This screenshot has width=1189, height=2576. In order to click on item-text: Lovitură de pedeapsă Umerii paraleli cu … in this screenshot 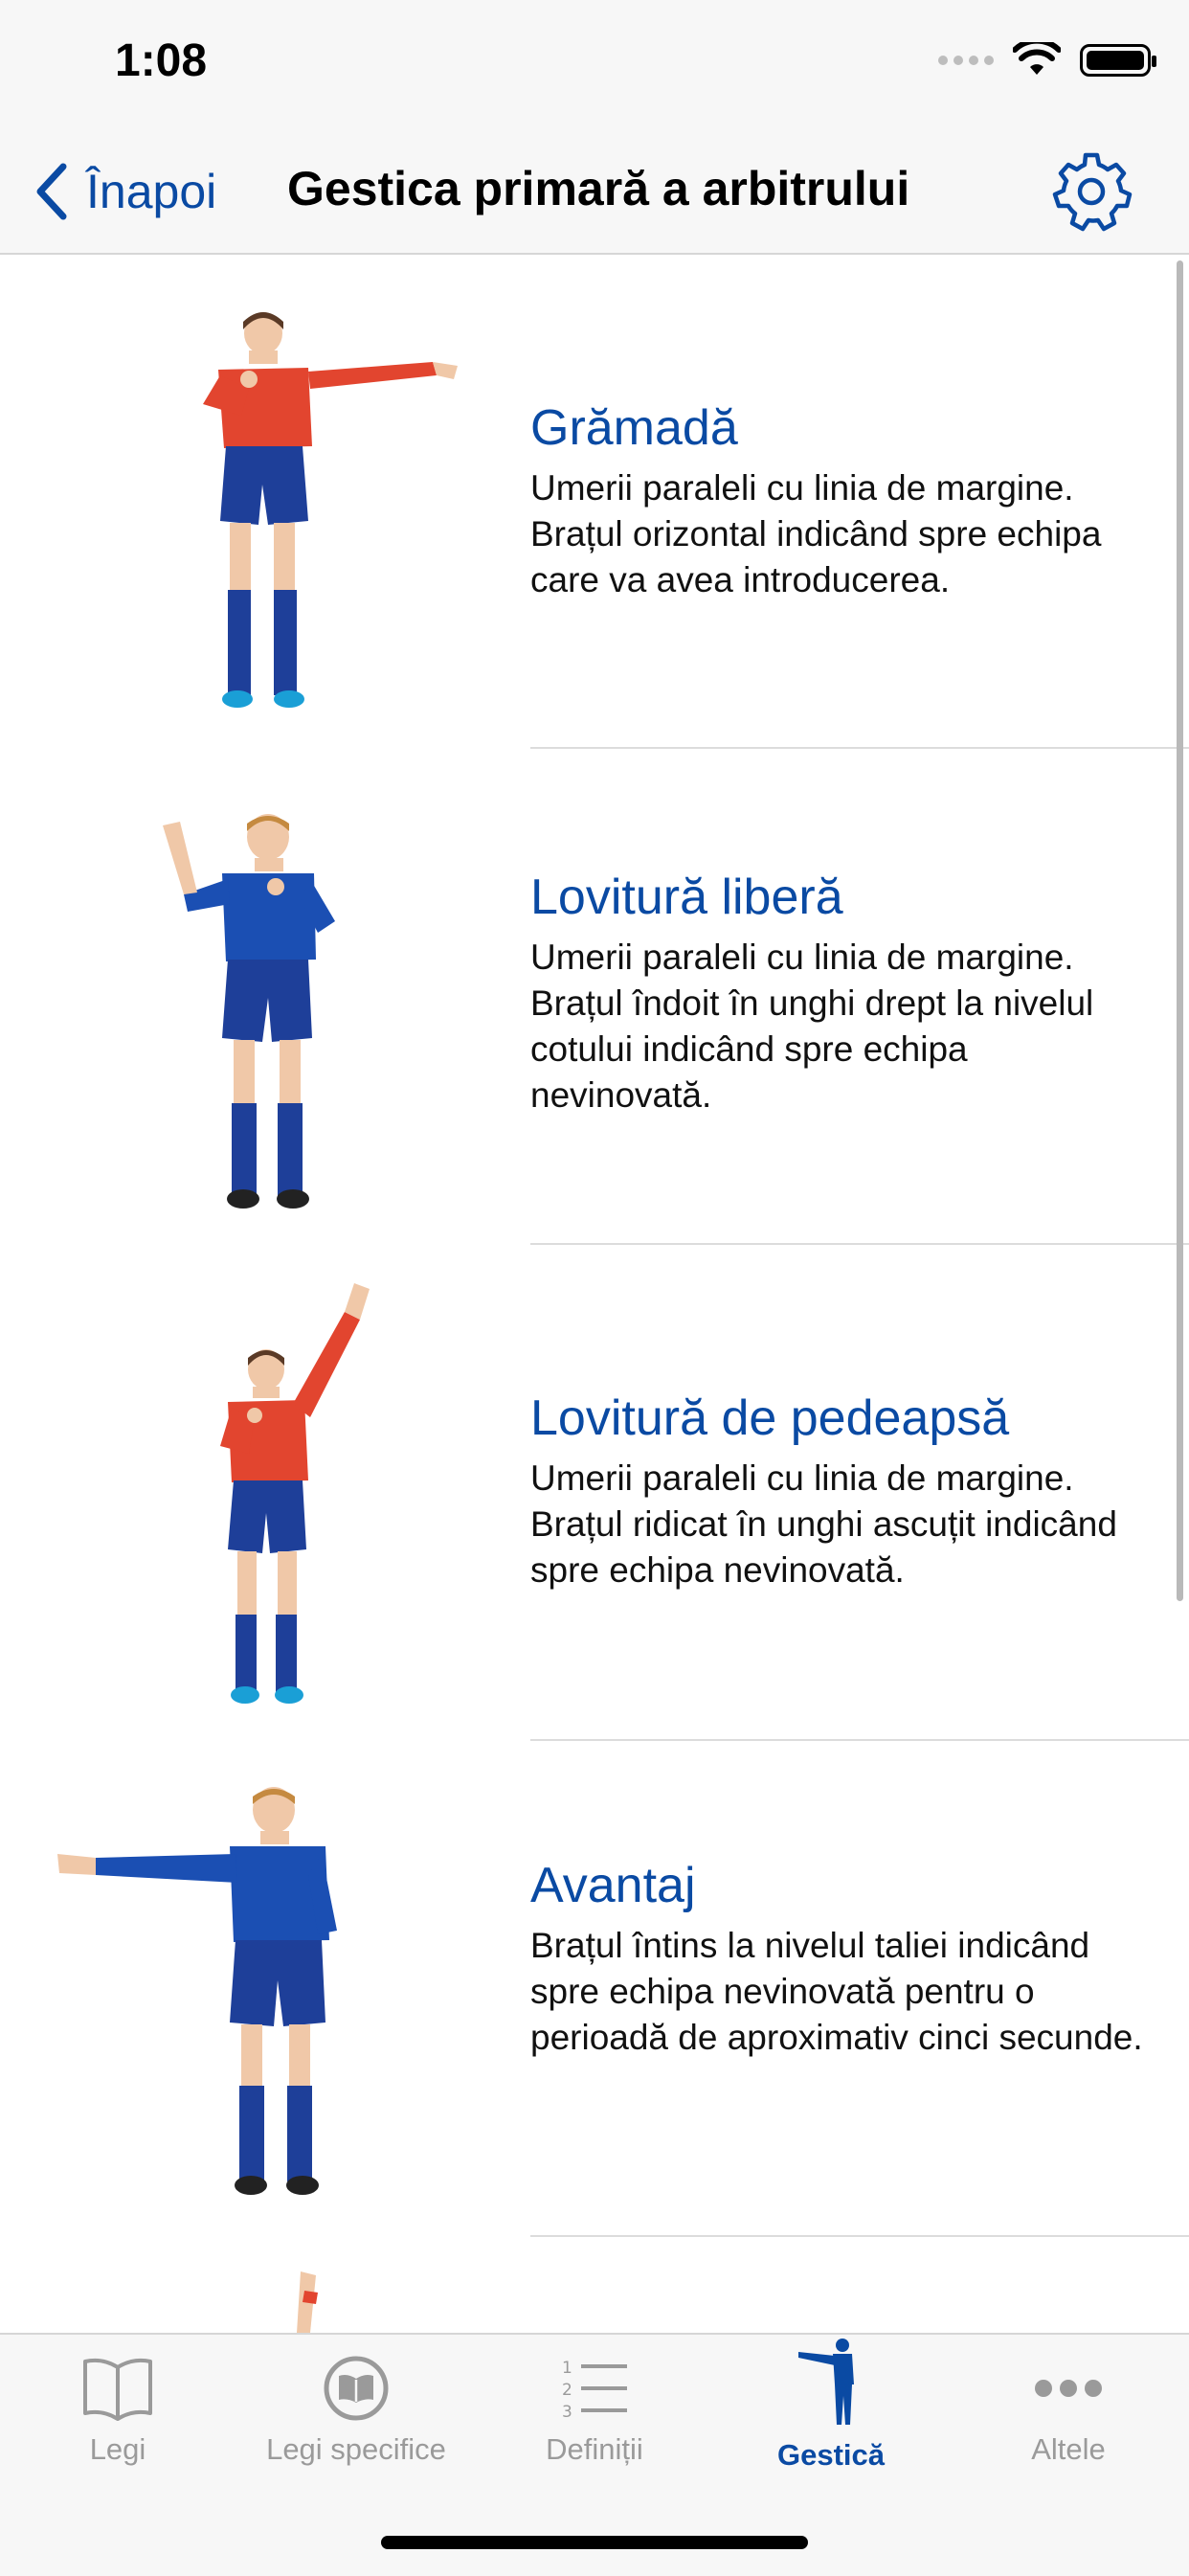, I will do `click(836, 1491)`.